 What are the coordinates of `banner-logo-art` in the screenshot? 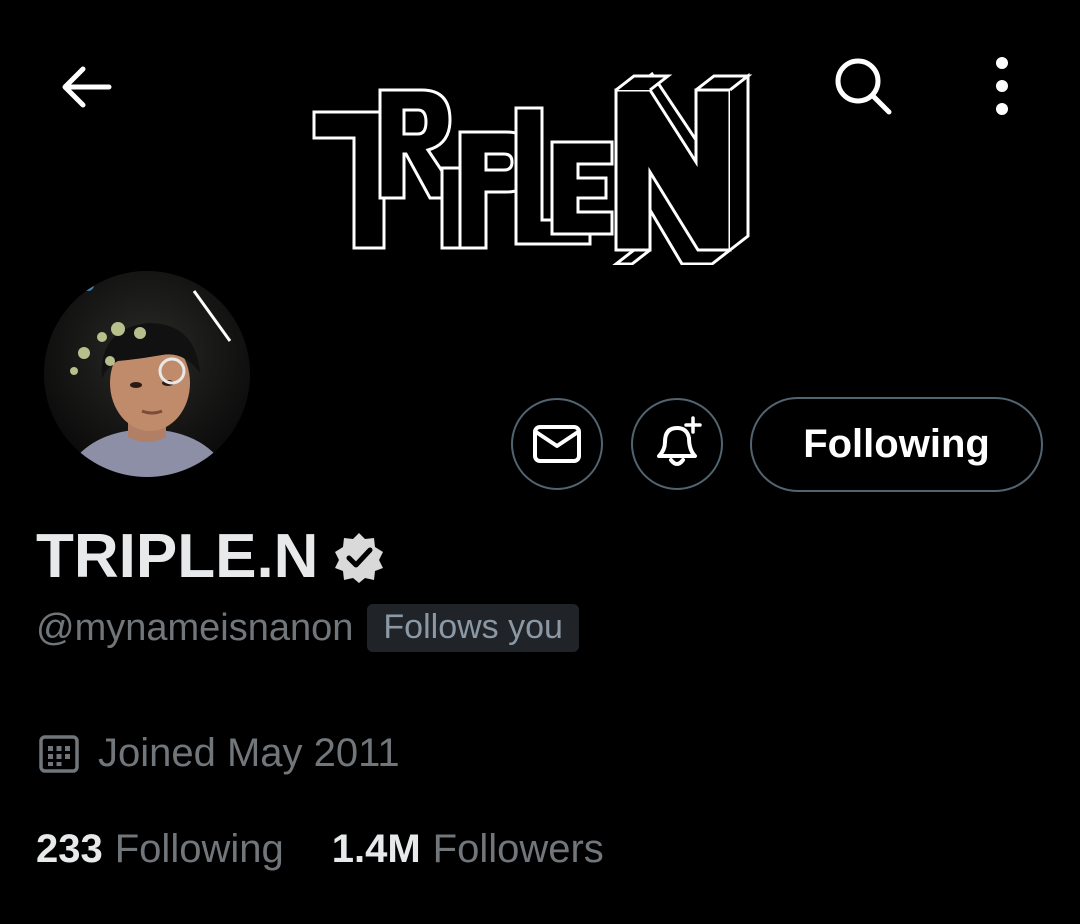 It's located at (532, 168).